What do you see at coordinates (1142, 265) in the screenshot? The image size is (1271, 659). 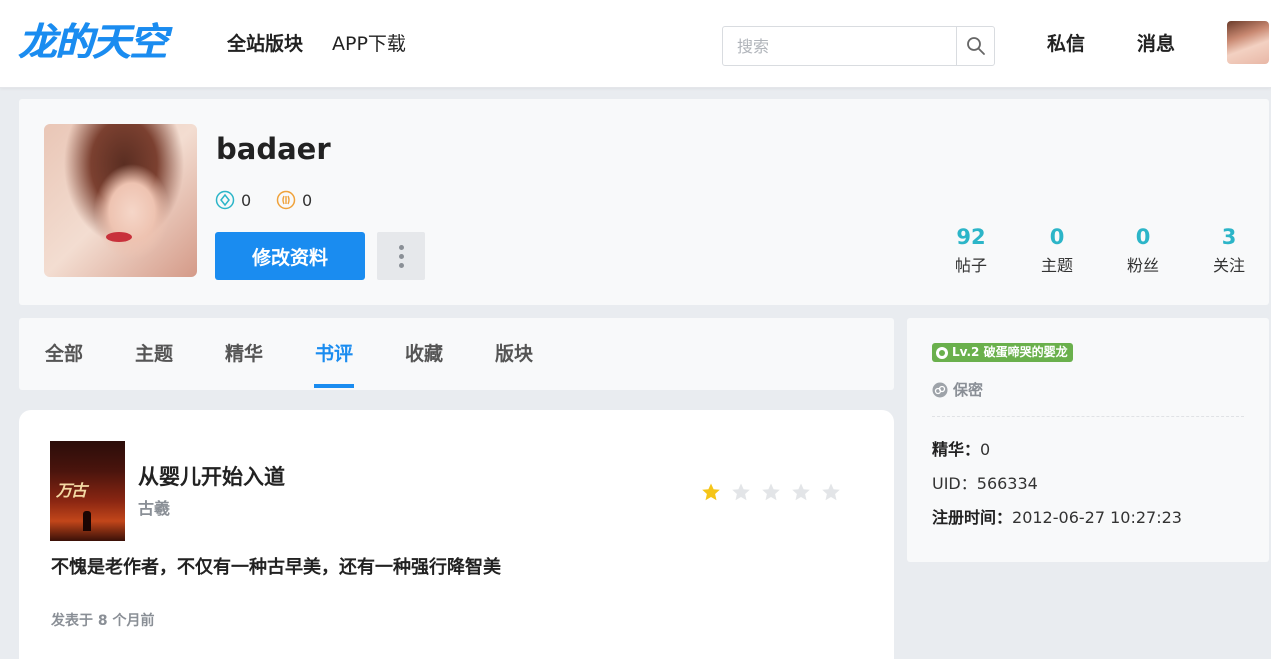 I see `stat-fans-label: 粉丝` at bounding box center [1142, 265].